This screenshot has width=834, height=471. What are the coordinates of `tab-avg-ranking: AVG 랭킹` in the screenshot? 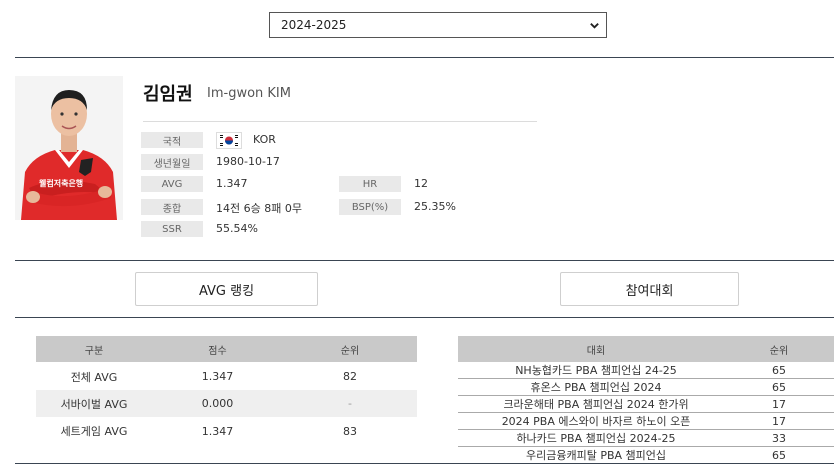 It's located at (226, 289).